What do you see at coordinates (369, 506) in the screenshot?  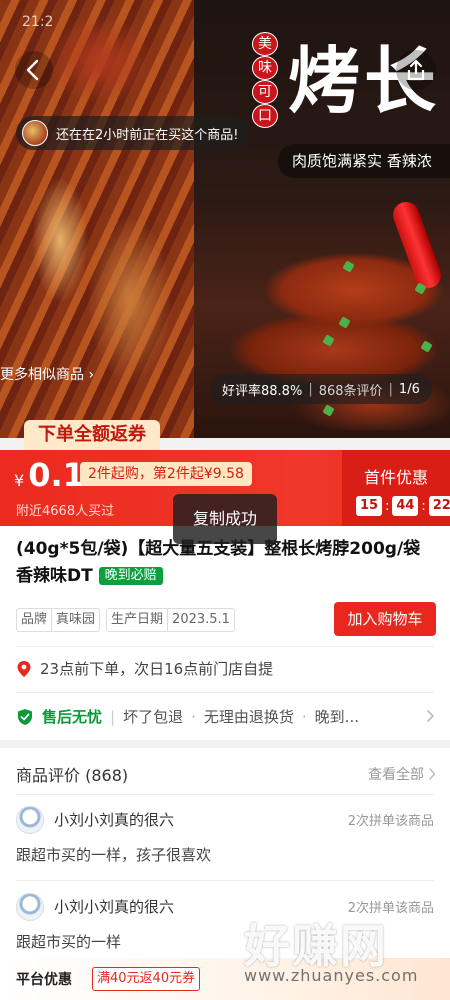 I see `countdown-hours: 15` at bounding box center [369, 506].